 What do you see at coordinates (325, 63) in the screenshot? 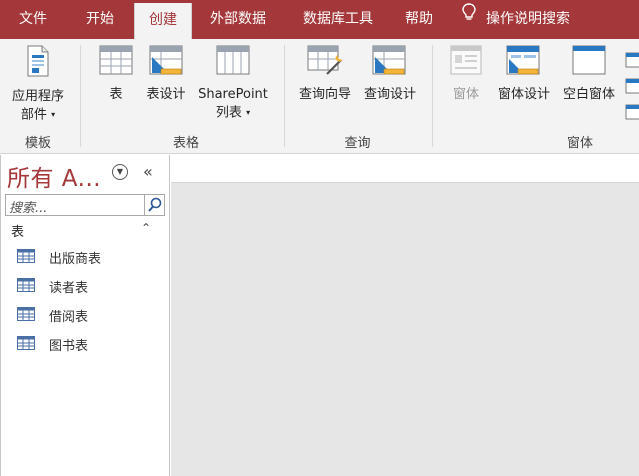
I see `query-wizard-icon` at bounding box center [325, 63].